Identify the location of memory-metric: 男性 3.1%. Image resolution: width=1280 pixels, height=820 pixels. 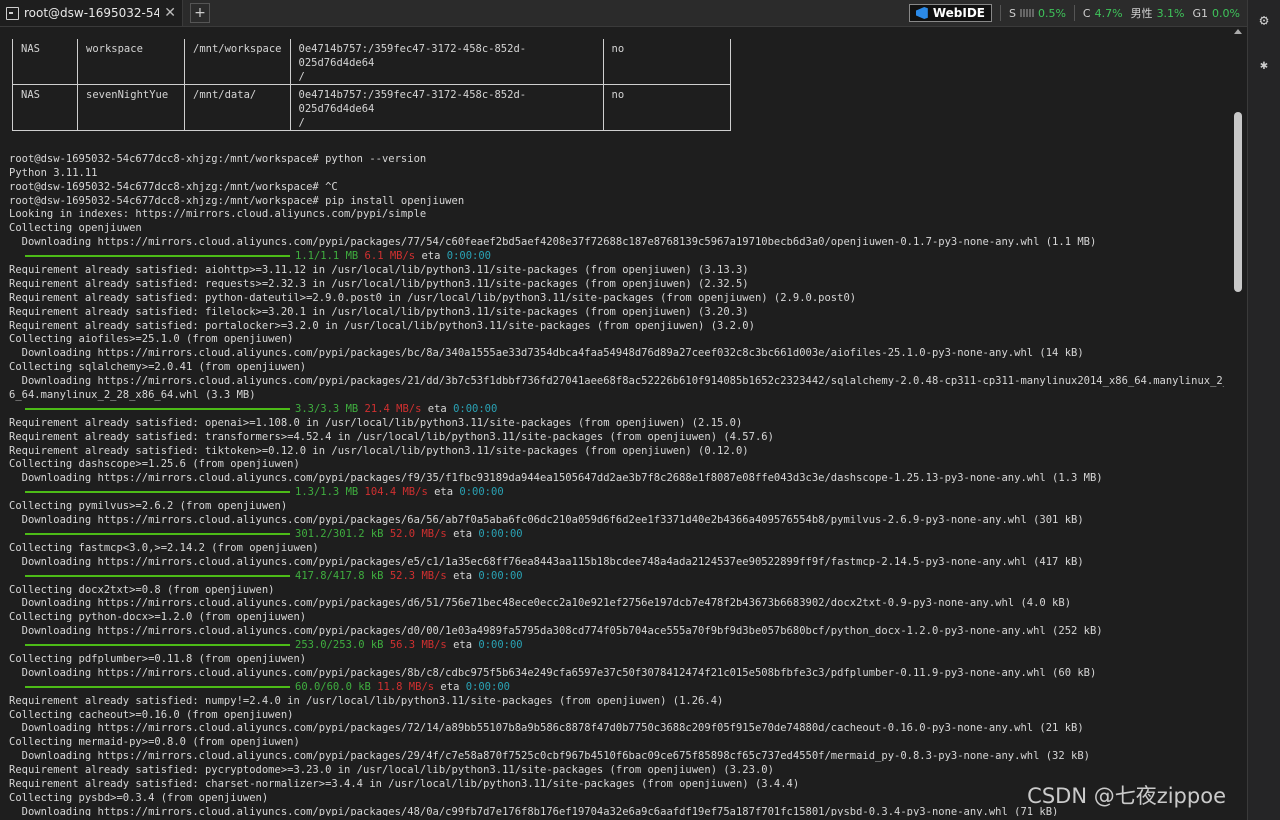
(1158, 13).